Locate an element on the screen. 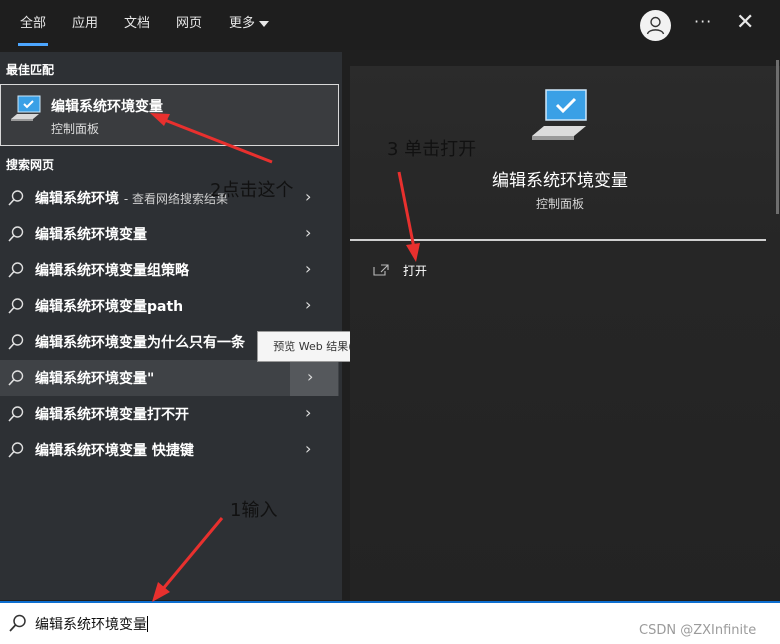  annotation-step1: 1输入 is located at coordinates (254, 510).